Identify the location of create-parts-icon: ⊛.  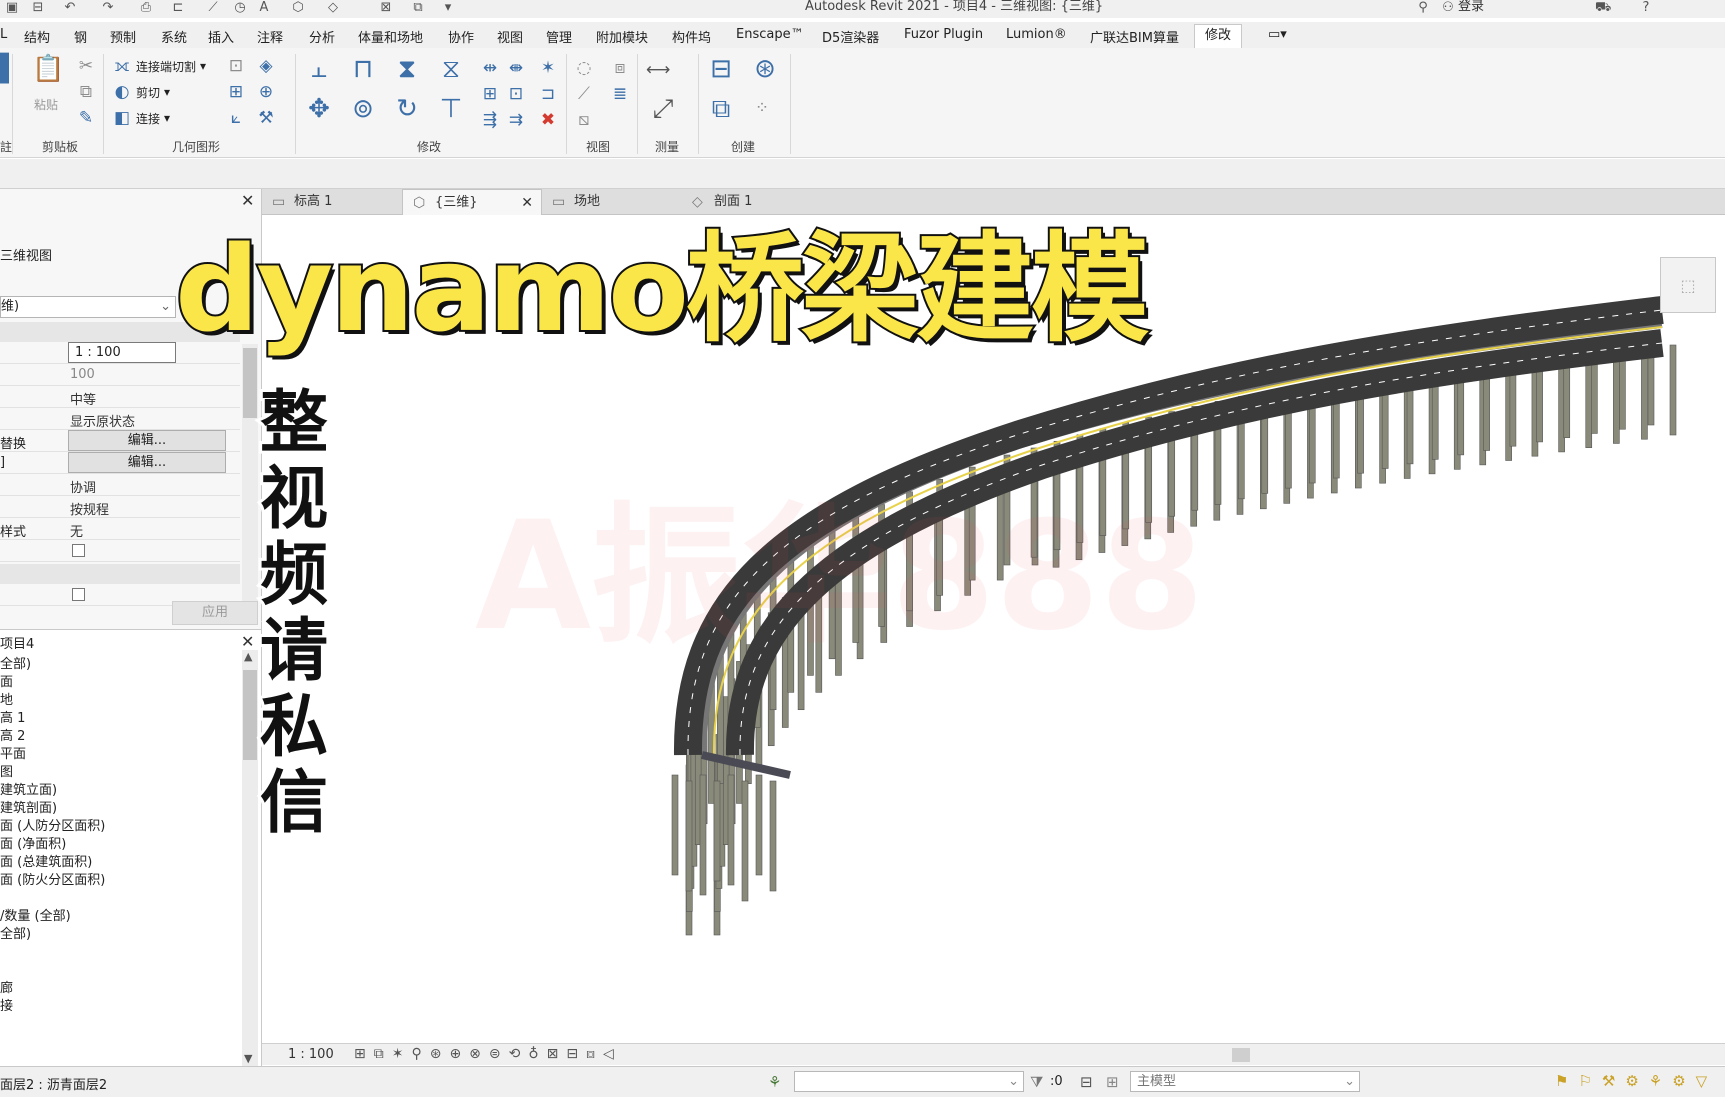
(765, 69).